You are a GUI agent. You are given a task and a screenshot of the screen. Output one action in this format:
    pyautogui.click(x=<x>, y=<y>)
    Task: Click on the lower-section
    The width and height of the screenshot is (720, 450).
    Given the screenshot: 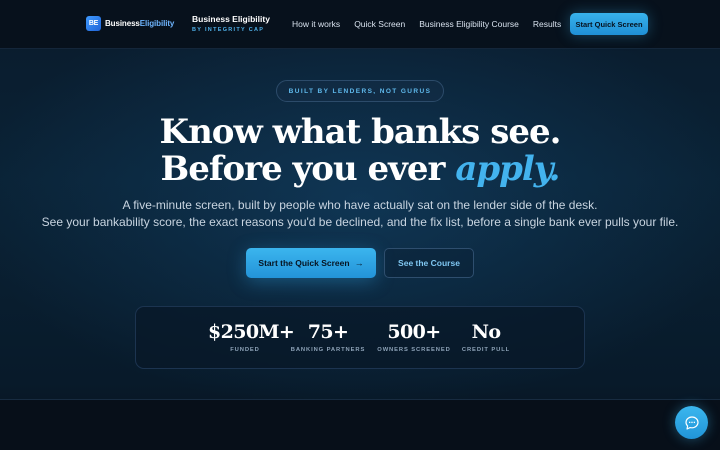 What is the action you would take?
    pyautogui.click(x=360, y=425)
    